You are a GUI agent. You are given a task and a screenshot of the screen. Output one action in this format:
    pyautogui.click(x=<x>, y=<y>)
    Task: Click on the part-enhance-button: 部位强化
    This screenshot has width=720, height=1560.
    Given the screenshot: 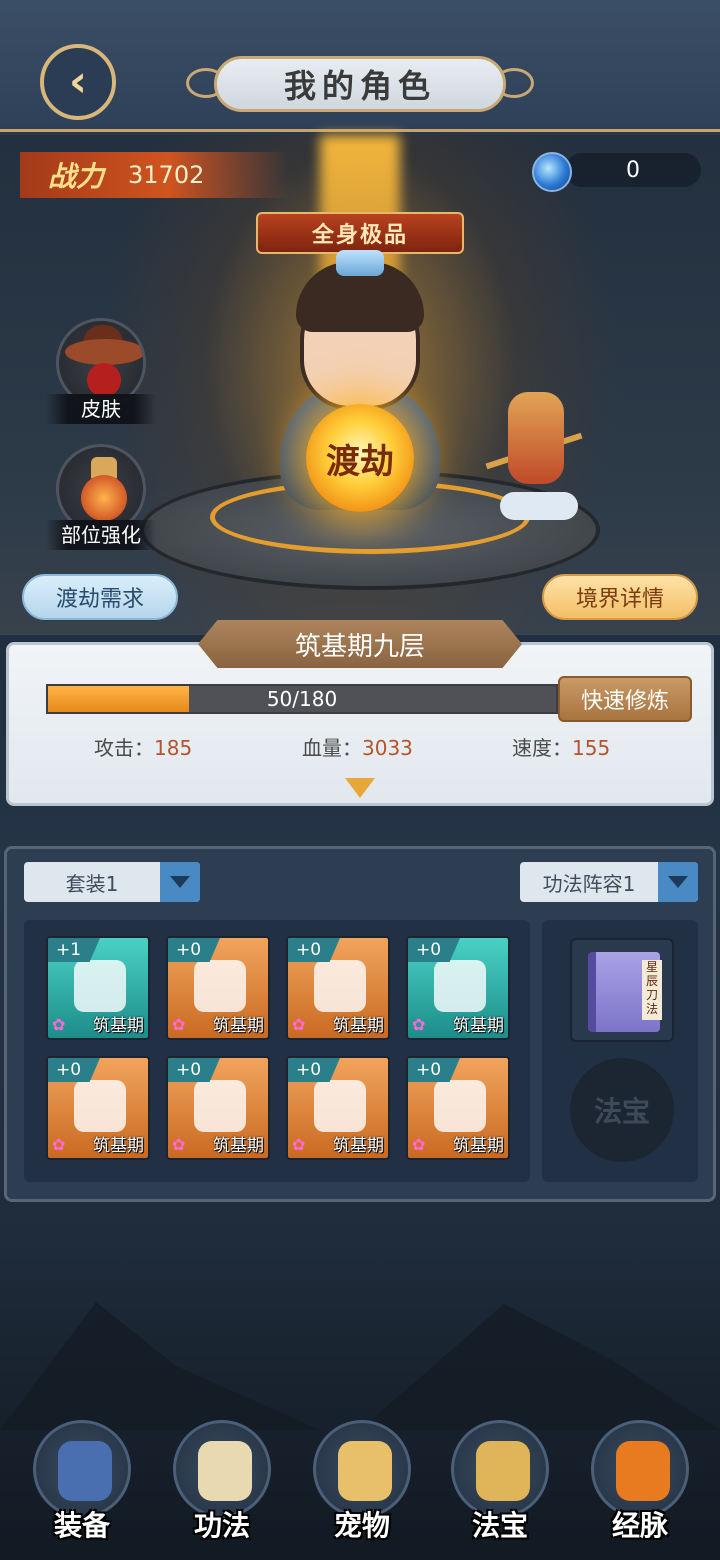 What is the action you would take?
    pyautogui.click(x=101, y=497)
    